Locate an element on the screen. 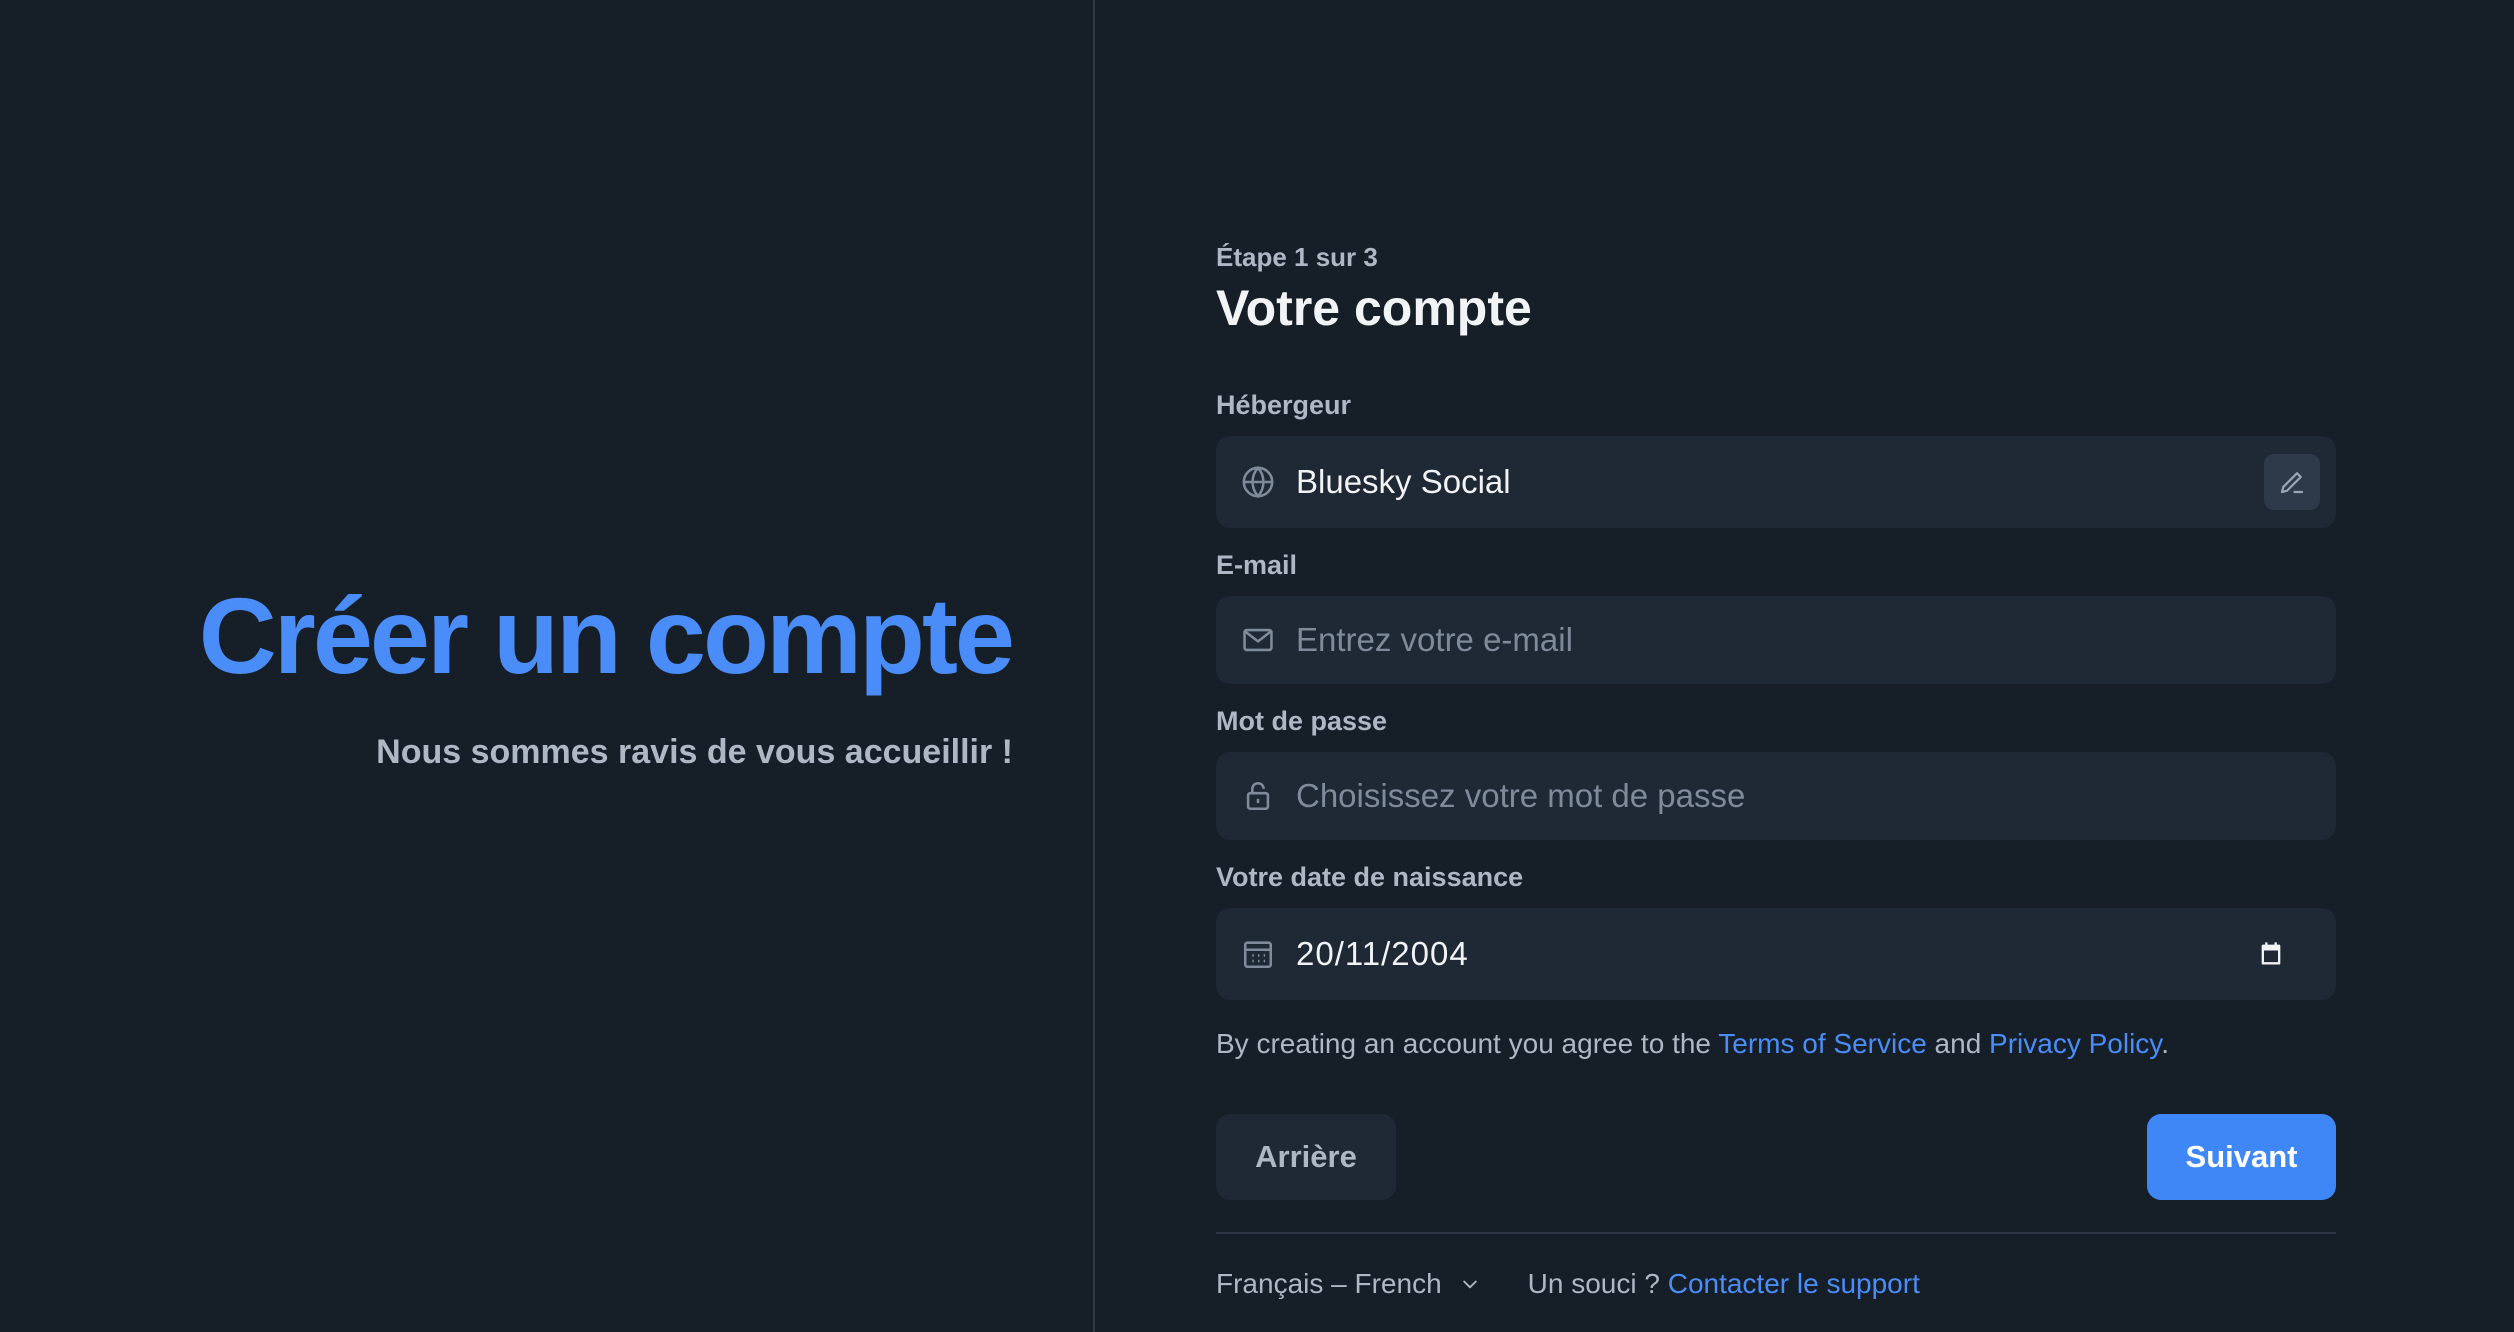 Image resolution: width=2514 pixels, height=1332 pixels. hero-subtitle: Nous sommes ravis de vous accueillir ! is located at coordinates (694, 752).